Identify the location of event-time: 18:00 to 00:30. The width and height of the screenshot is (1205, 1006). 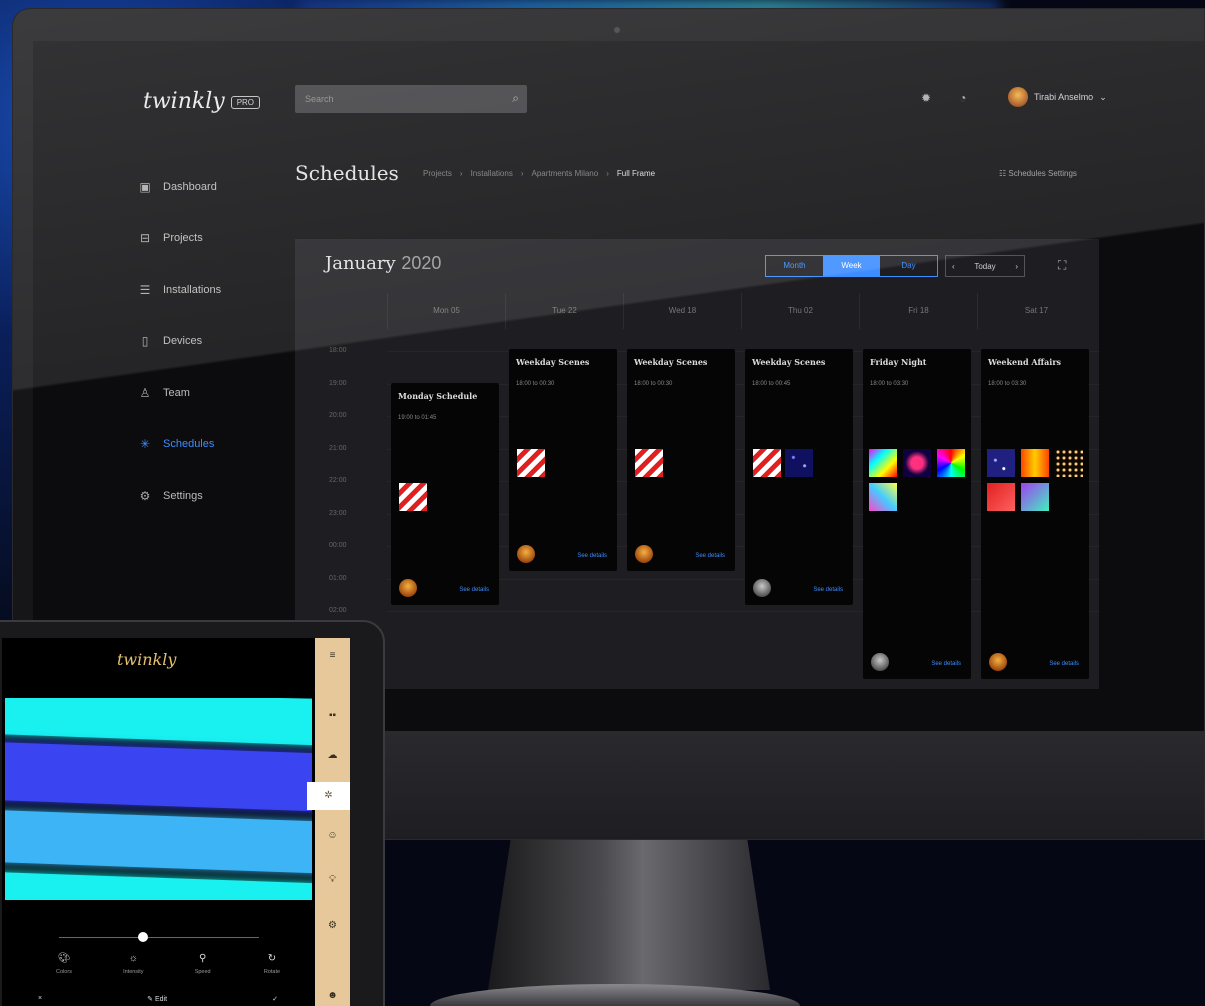
(653, 384).